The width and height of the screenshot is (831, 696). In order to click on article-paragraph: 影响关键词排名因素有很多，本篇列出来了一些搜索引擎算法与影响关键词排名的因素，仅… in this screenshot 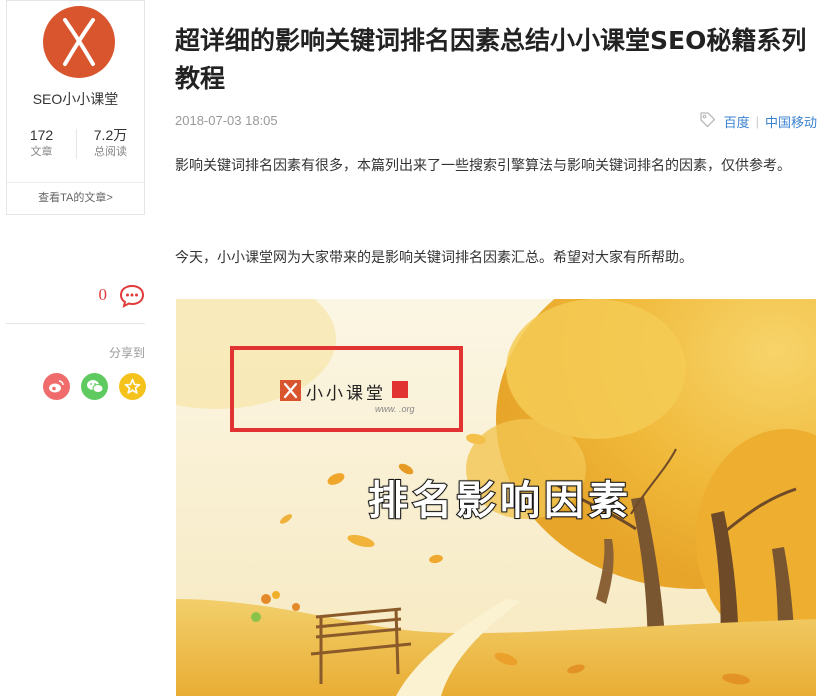, I will do `click(483, 165)`.